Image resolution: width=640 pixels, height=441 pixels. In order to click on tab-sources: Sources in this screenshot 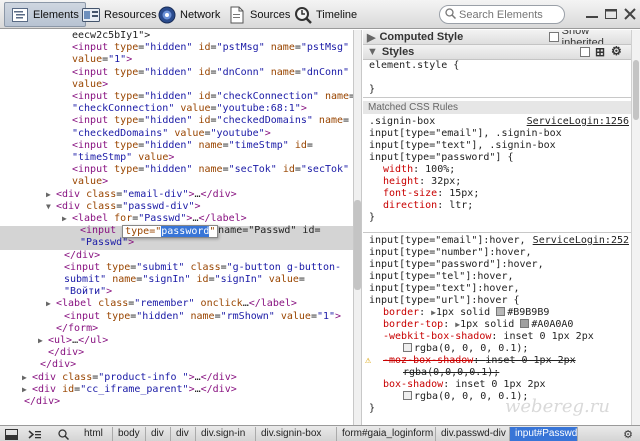, I will do `click(259, 14)`.